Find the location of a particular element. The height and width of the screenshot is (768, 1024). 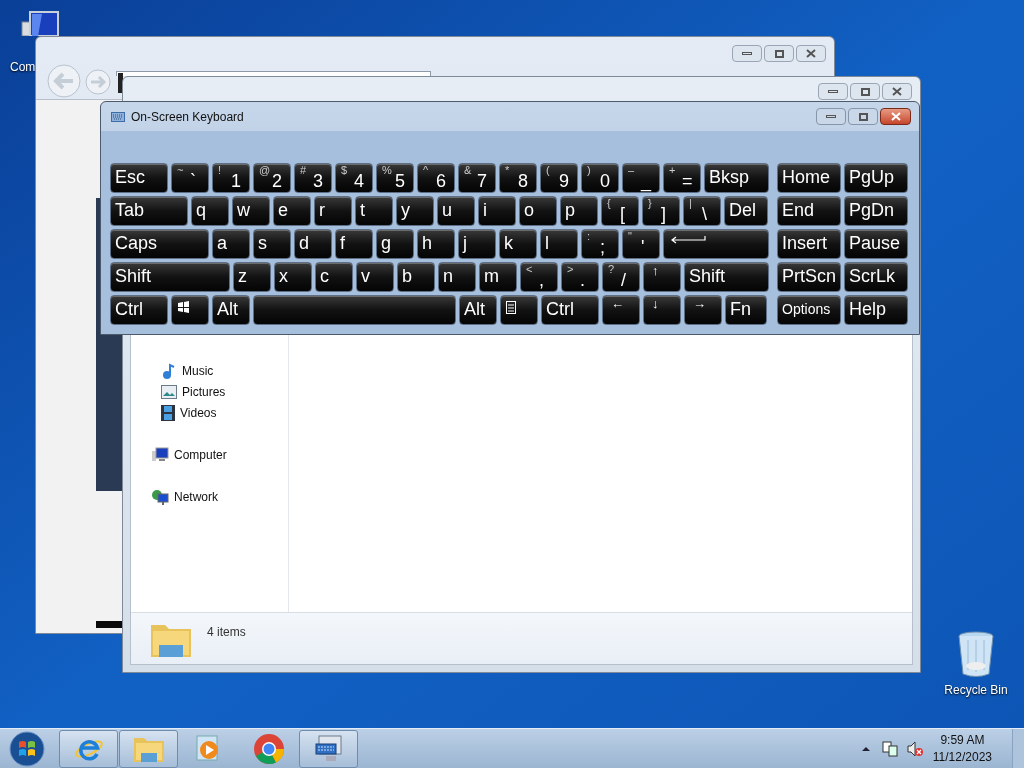

key: Help is located at coordinates (876, 310).